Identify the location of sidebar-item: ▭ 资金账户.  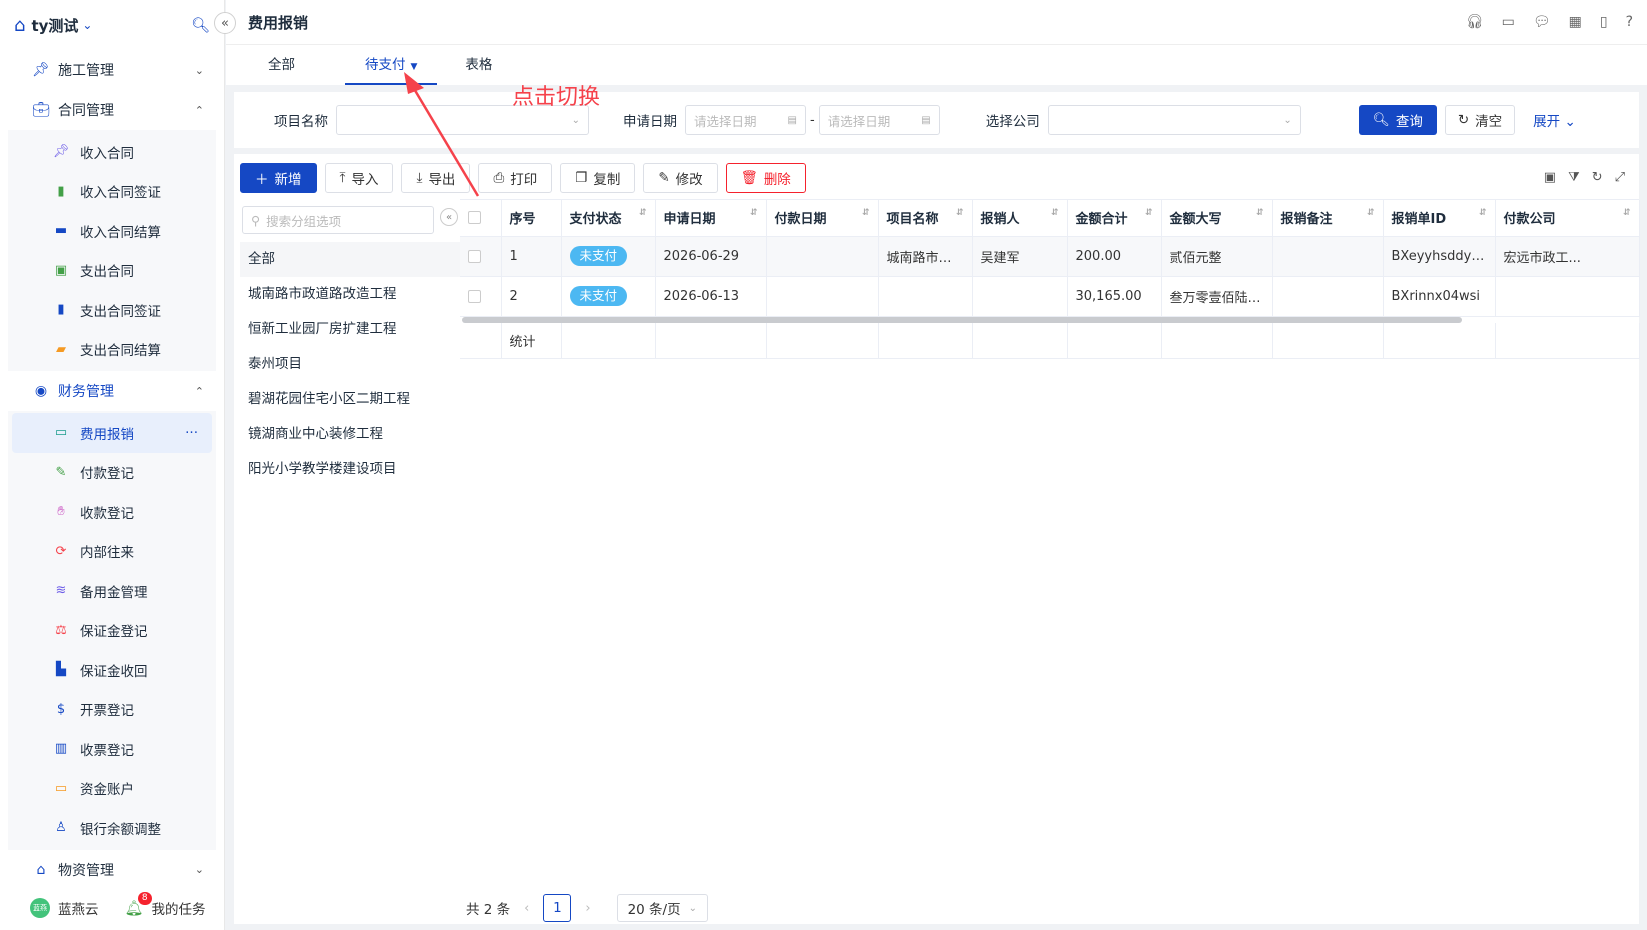
(112, 789).